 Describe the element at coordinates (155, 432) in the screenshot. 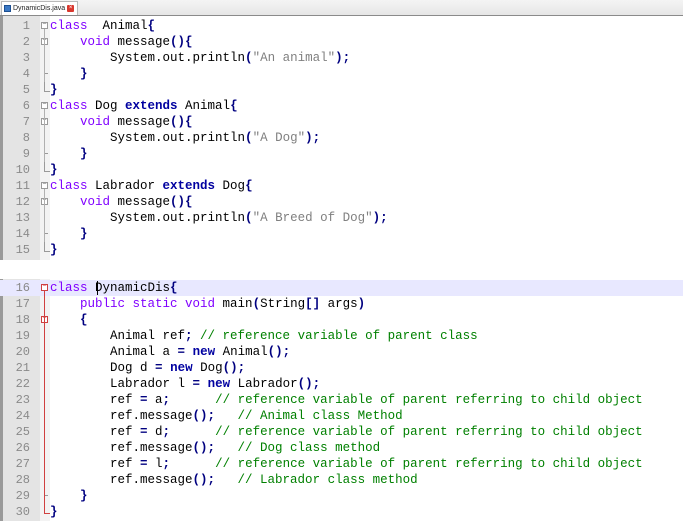

I see `code-token: d` at that location.